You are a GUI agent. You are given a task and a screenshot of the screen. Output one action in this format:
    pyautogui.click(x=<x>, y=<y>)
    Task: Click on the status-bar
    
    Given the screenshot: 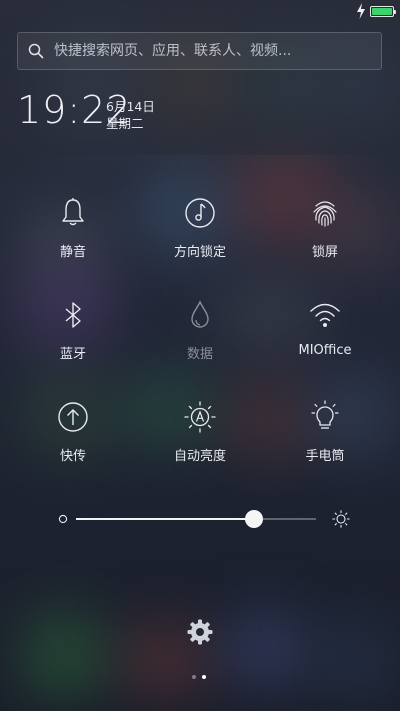 What is the action you would take?
    pyautogui.click(x=200, y=12)
    